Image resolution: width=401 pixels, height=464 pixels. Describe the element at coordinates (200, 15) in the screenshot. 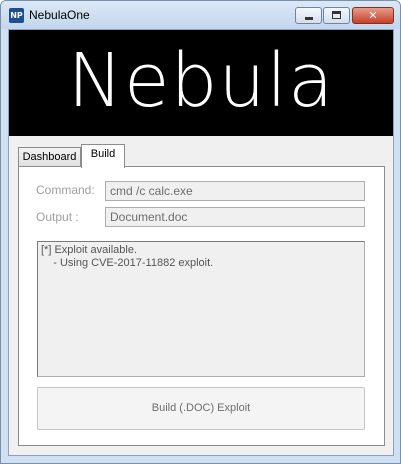

I see `title-bar: NP NebulaOne ✕` at that location.